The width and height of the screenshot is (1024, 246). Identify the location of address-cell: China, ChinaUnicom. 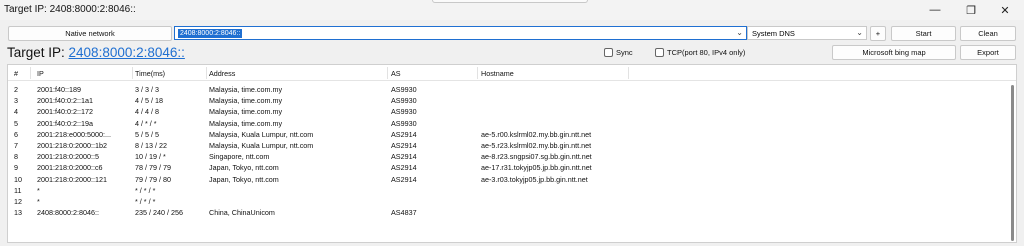
(242, 213).